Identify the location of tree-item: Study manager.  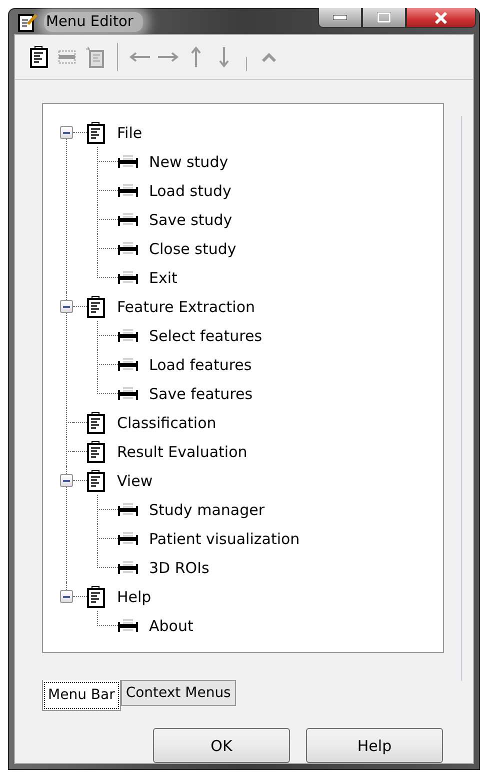
(207, 510).